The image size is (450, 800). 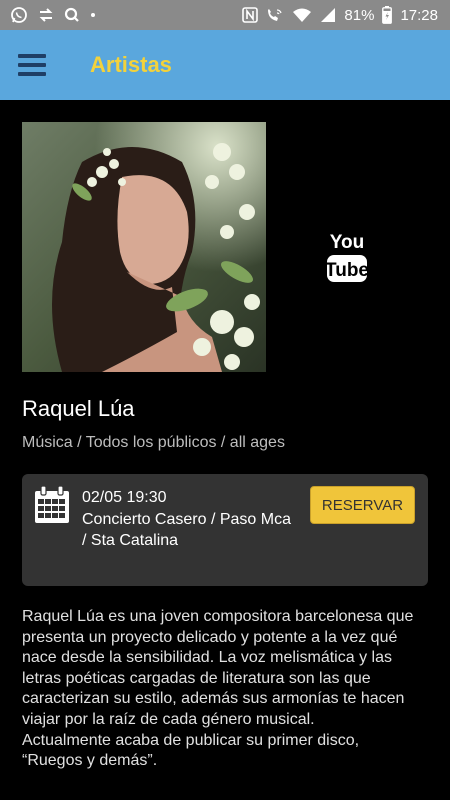 I want to click on clock: 17:28, so click(x=419, y=15).